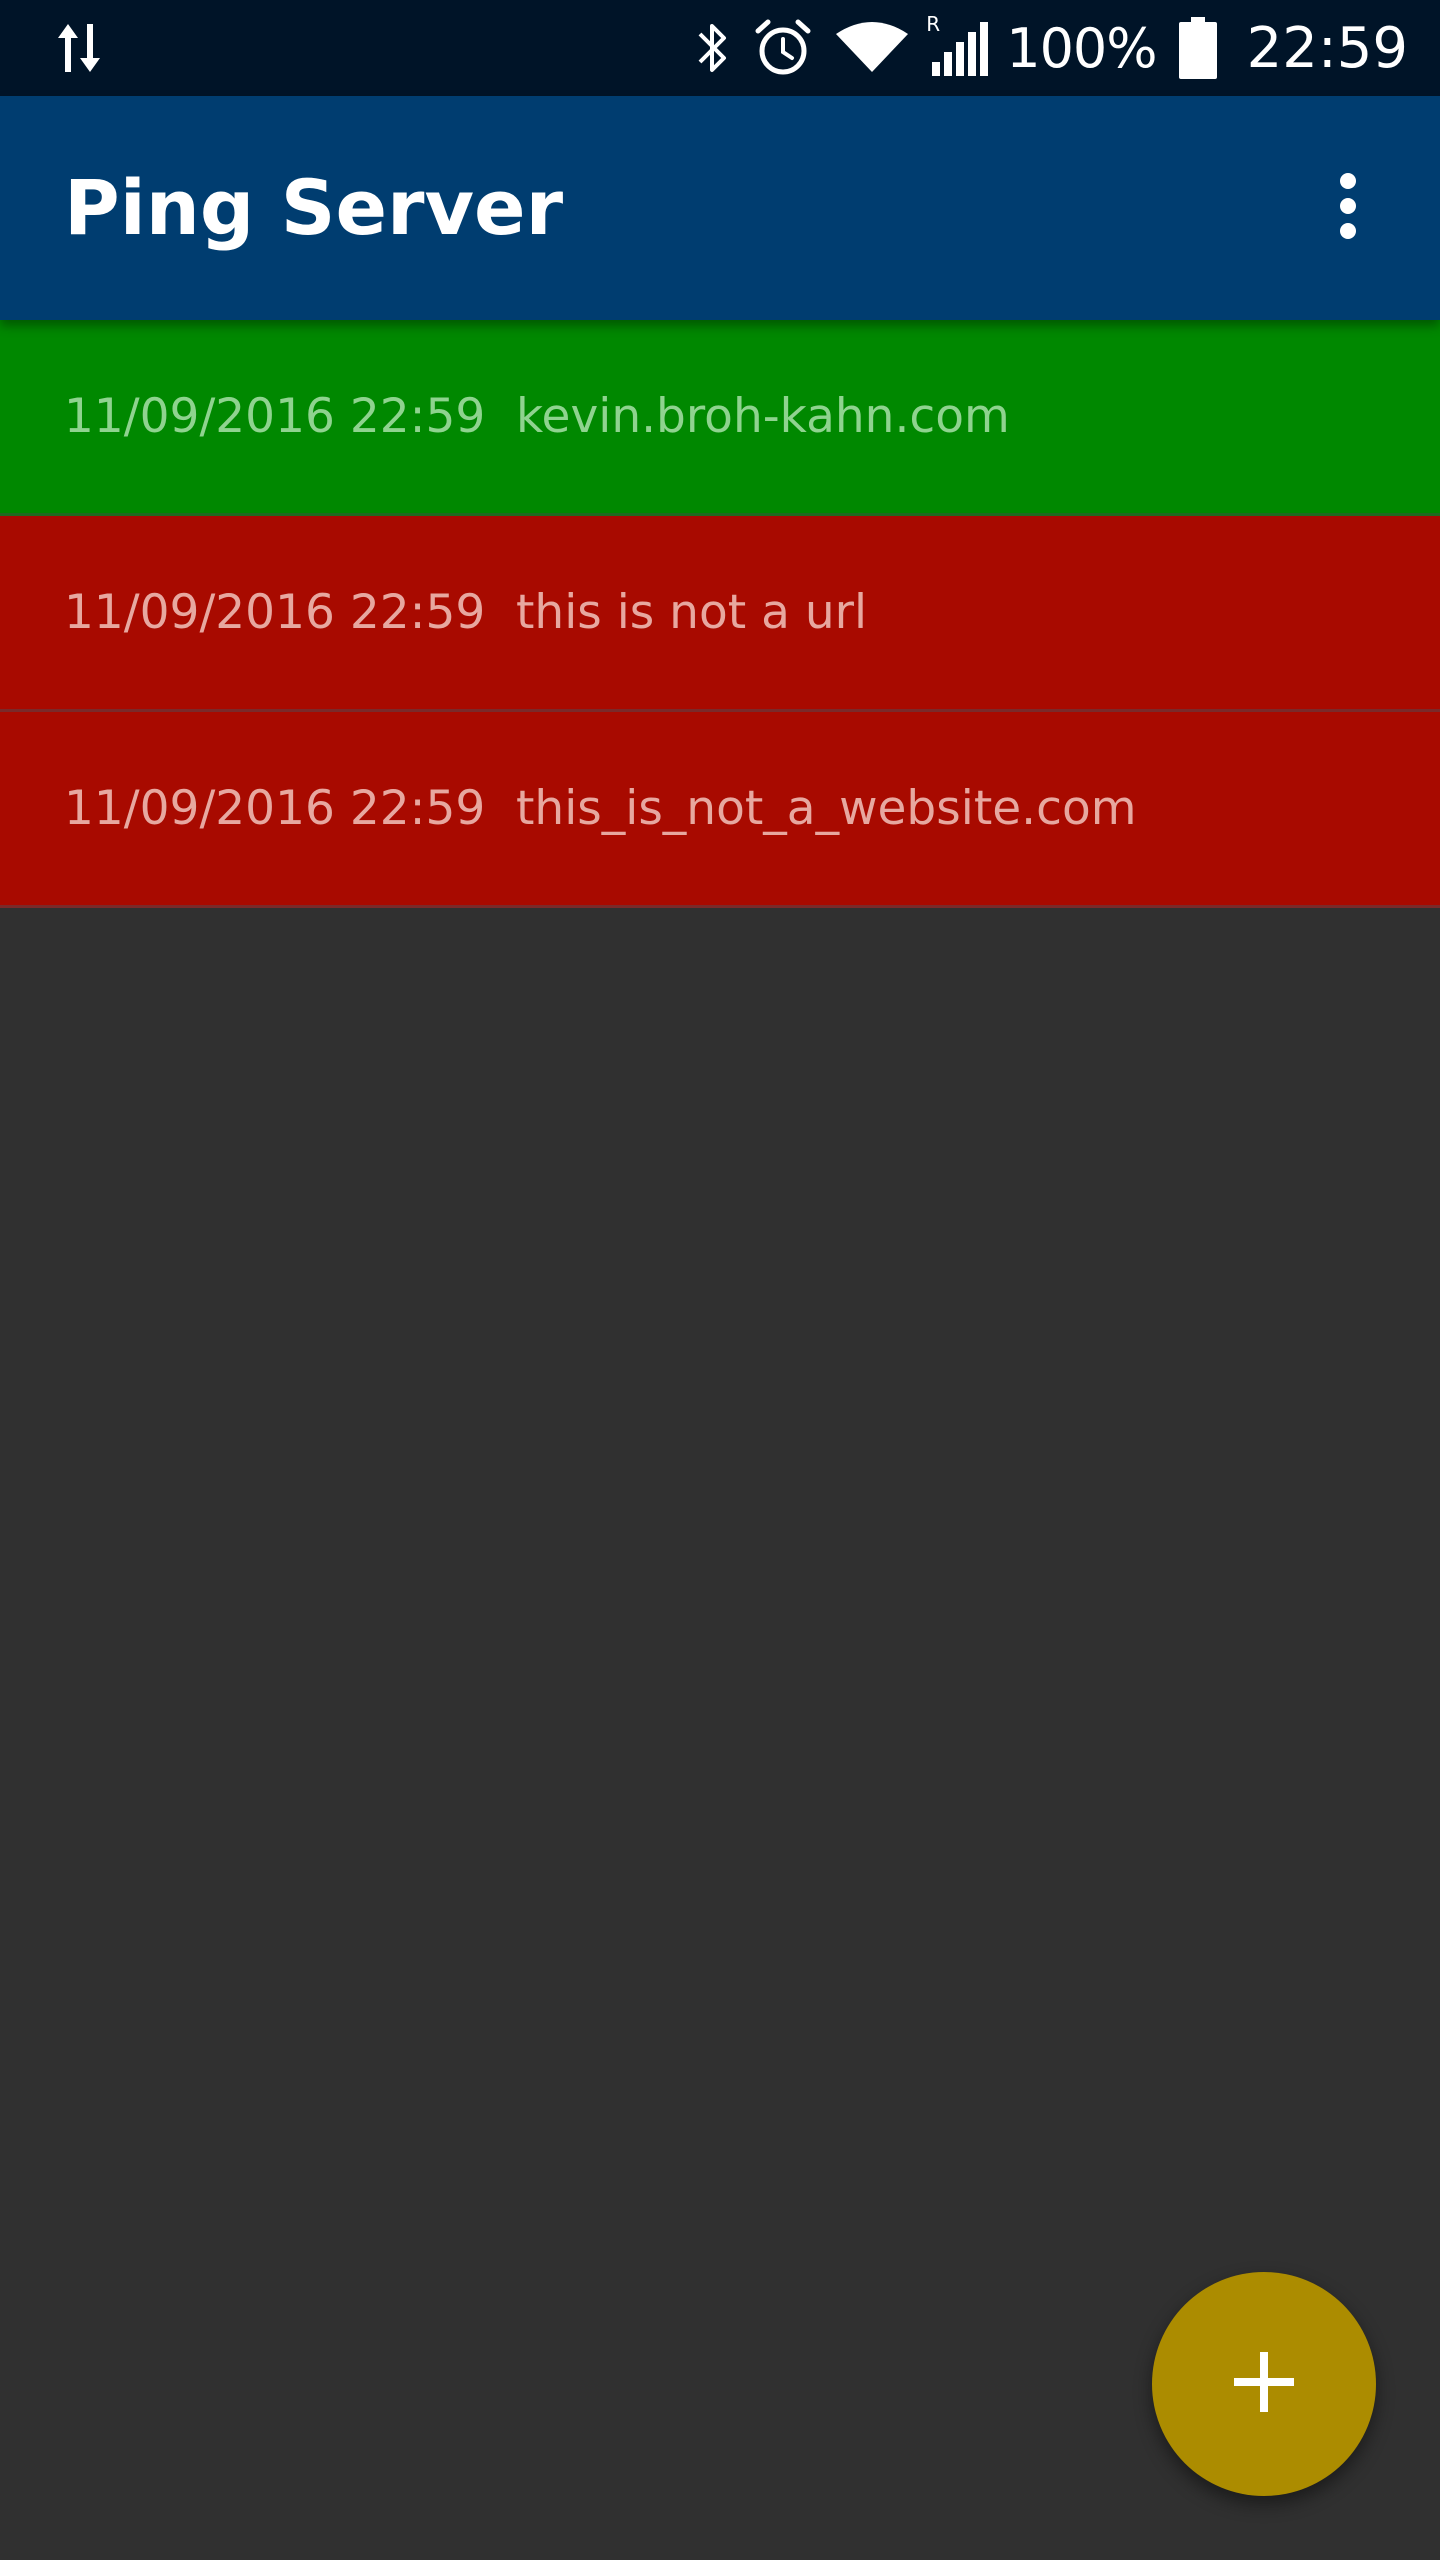  What do you see at coordinates (1081, 48) in the screenshot?
I see `battery-percent: 100%` at bounding box center [1081, 48].